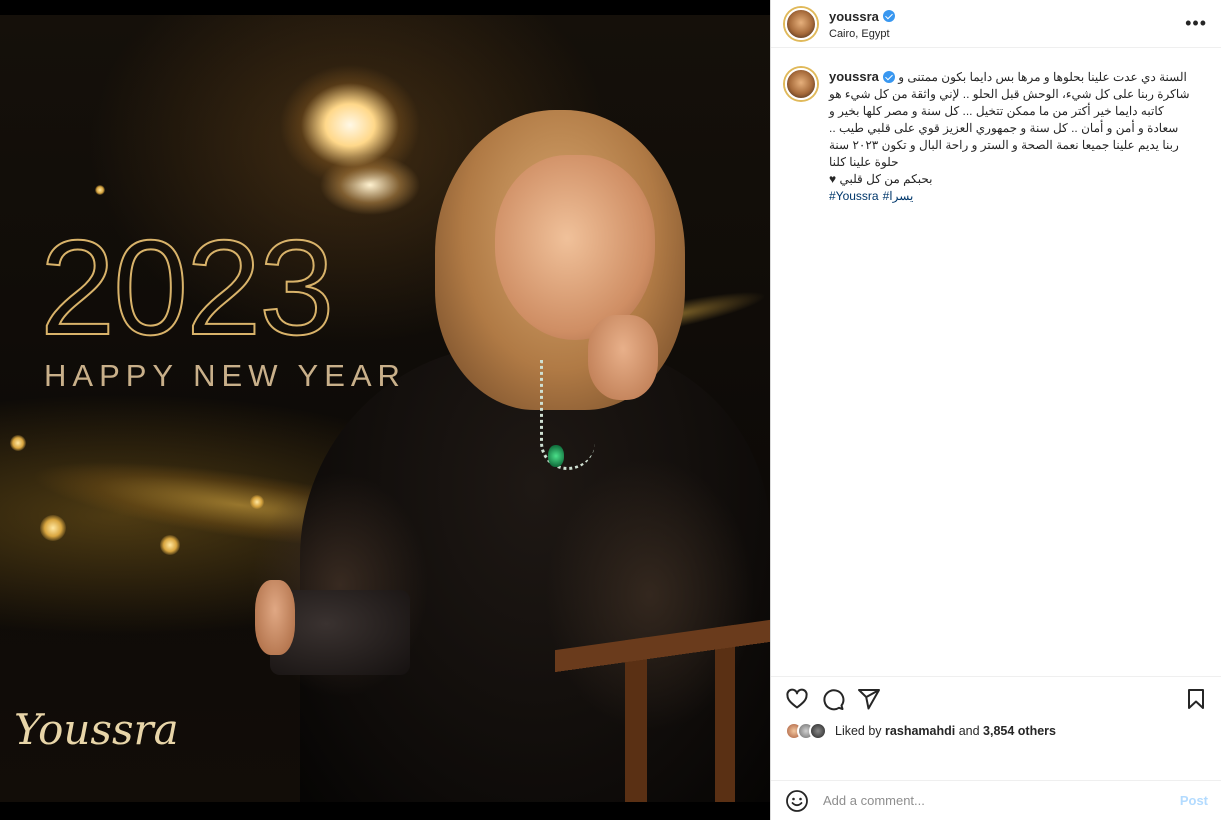 This screenshot has height=820, width=1221. I want to click on post-header: youssra Cairo, Egypt •••, so click(996, 24).